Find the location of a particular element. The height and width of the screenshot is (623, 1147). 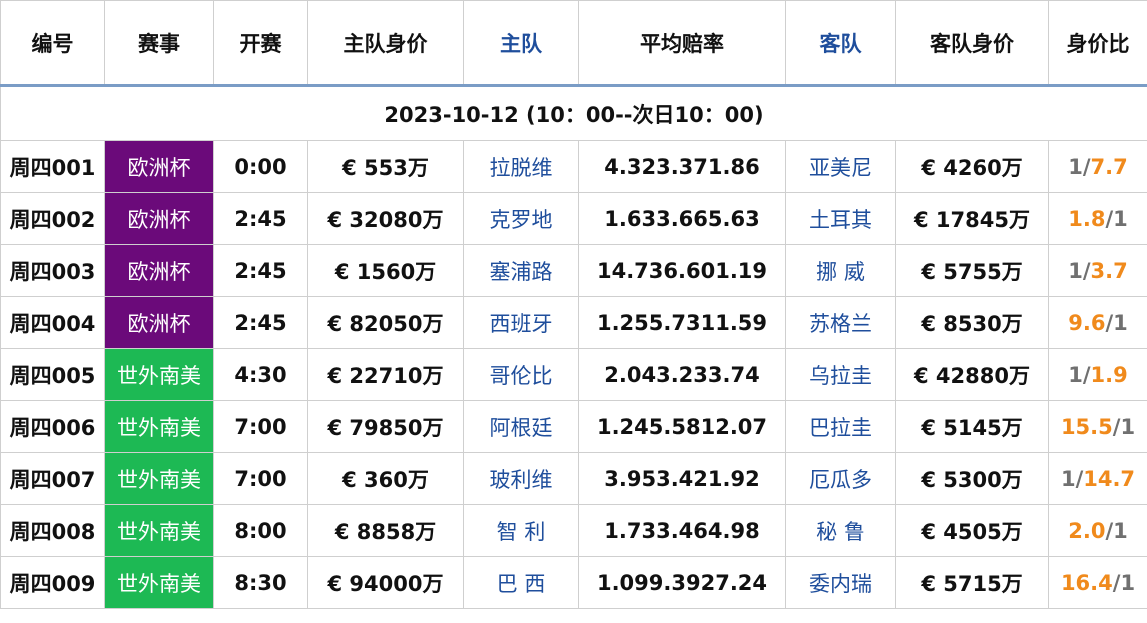

home-team-link: 阿根廷 is located at coordinates (521, 426).